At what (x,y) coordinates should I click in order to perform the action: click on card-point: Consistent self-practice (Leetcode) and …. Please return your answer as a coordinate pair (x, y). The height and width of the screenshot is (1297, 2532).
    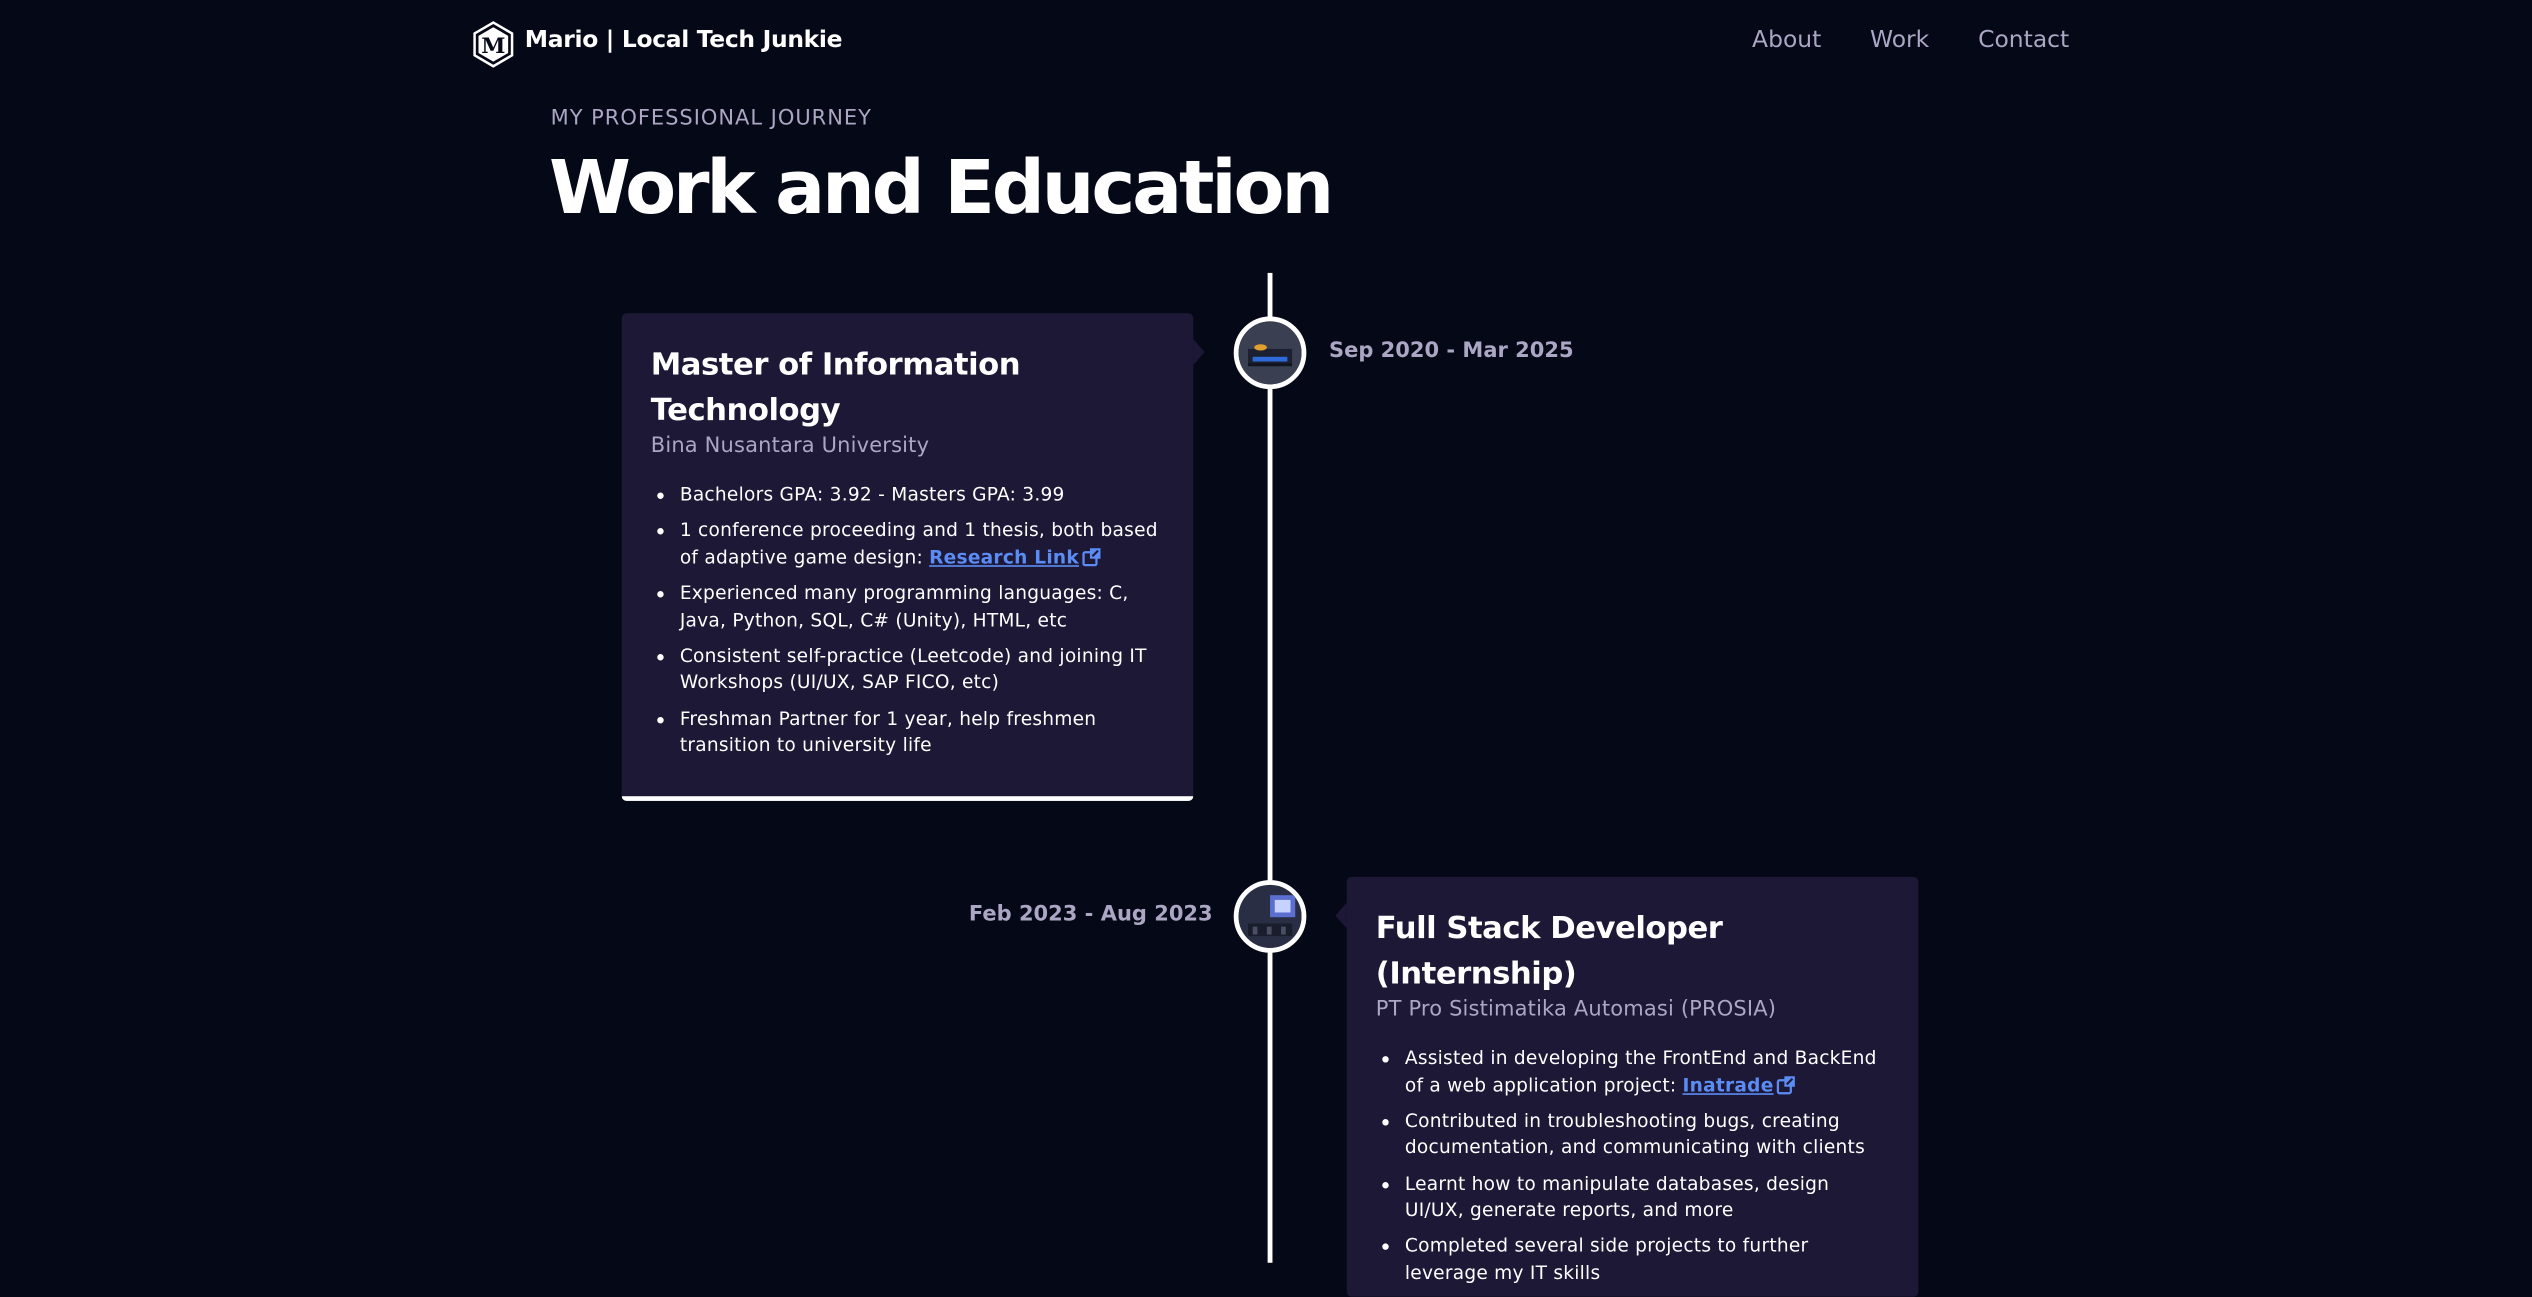
    Looking at the image, I should click on (922, 669).